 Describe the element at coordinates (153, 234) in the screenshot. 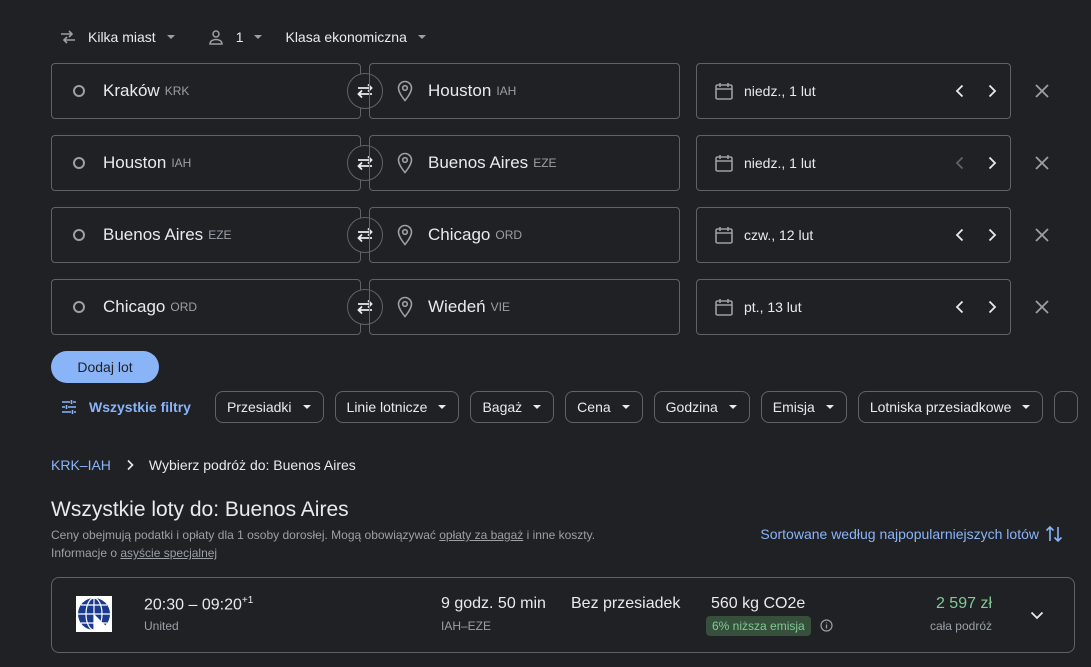

I see `origin-city: Buenos Aires` at that location.